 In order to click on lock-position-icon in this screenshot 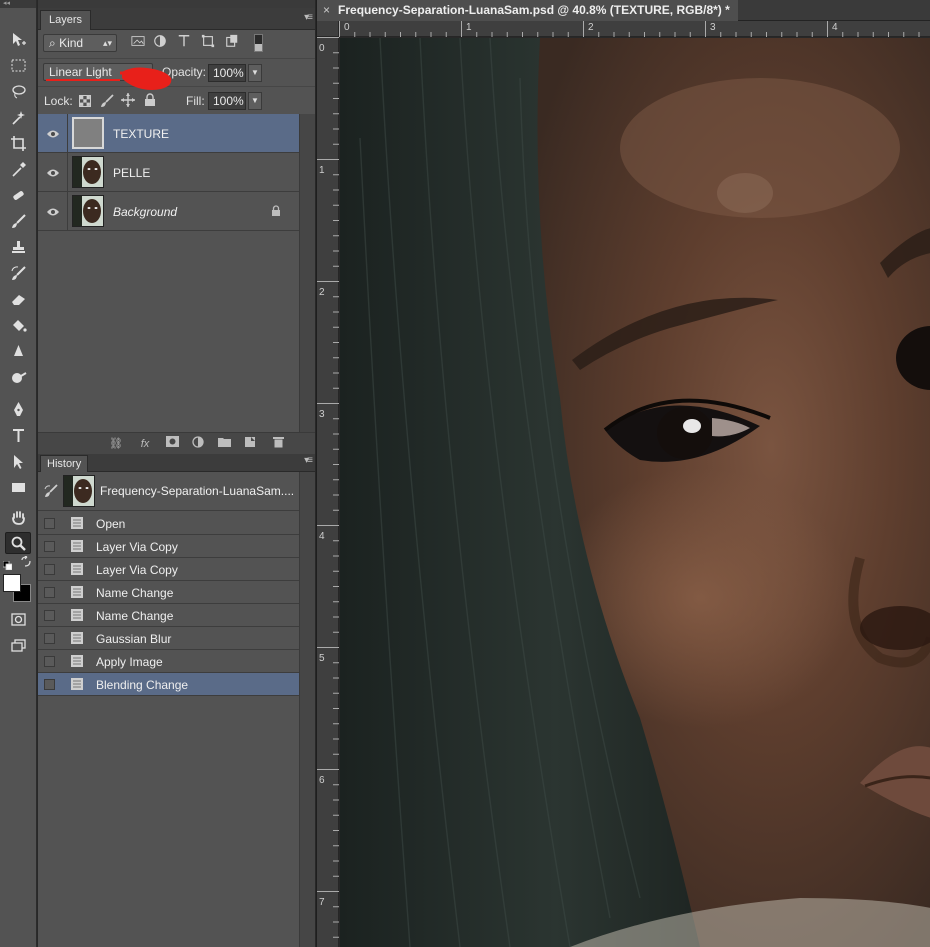, I will do `click(128, 100)`.